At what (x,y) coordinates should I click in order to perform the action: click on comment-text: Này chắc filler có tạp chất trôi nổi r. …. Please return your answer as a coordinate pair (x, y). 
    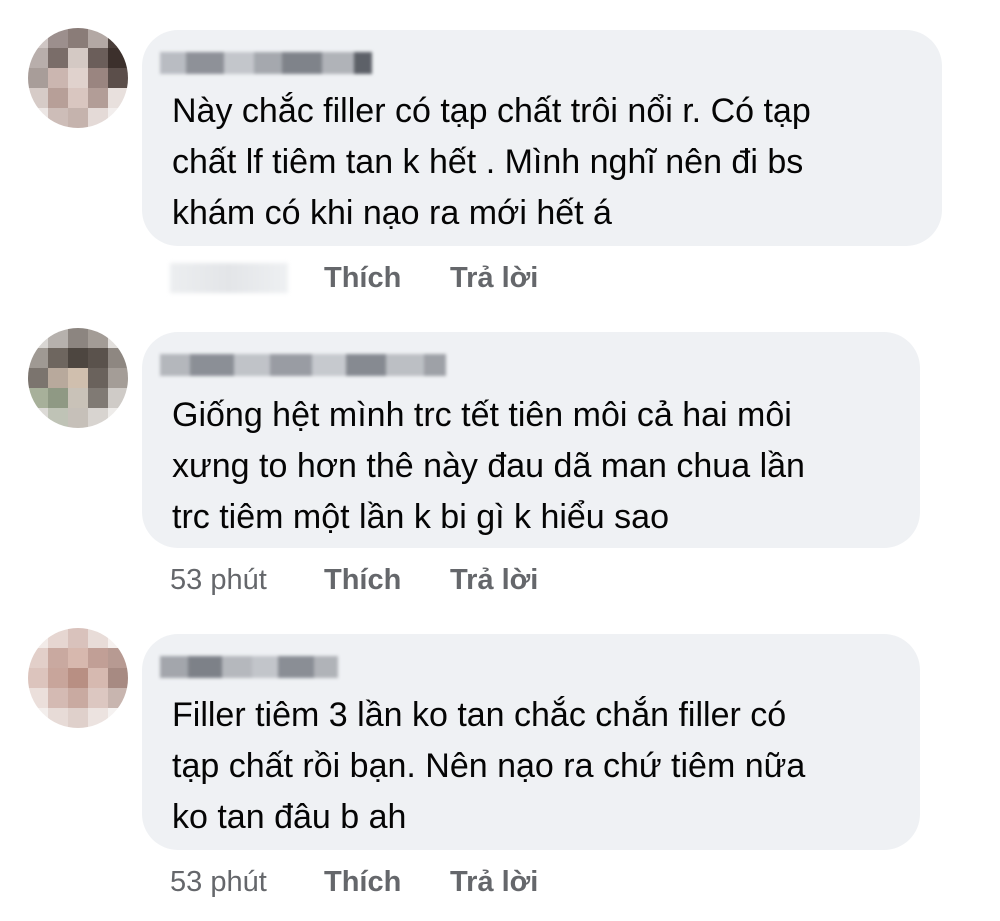
    Looking at the image, I should click on (491, 162).